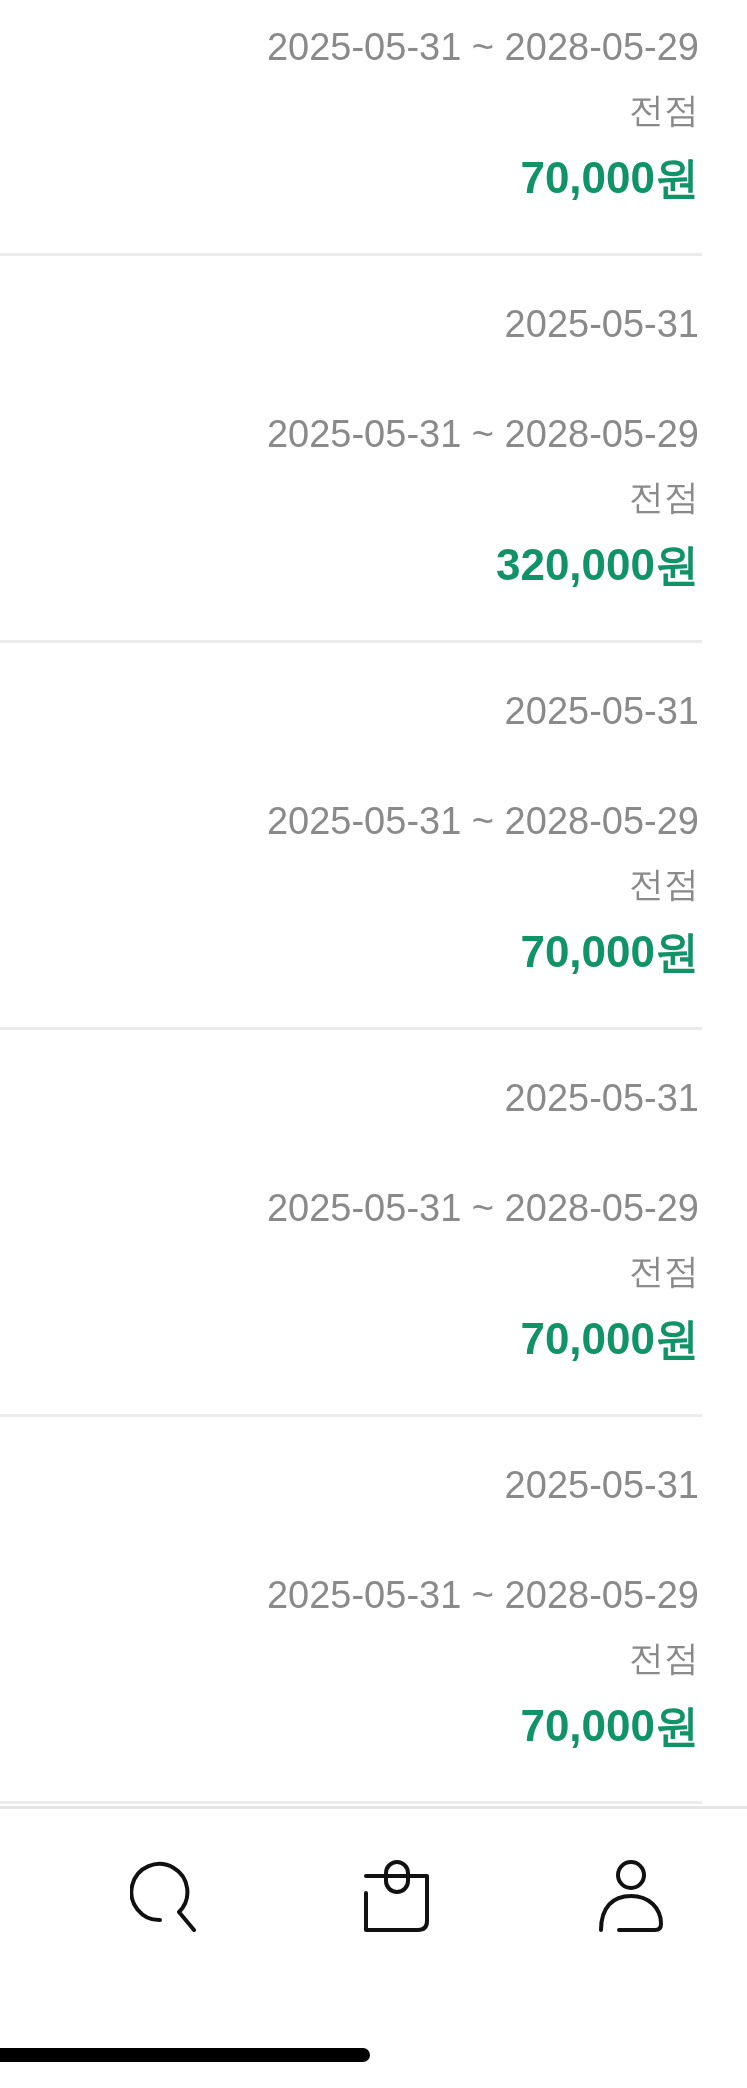  Describe the element at coordinates (597, 565) in the screenshot. I see `amount-text: 320,000원` at that location.